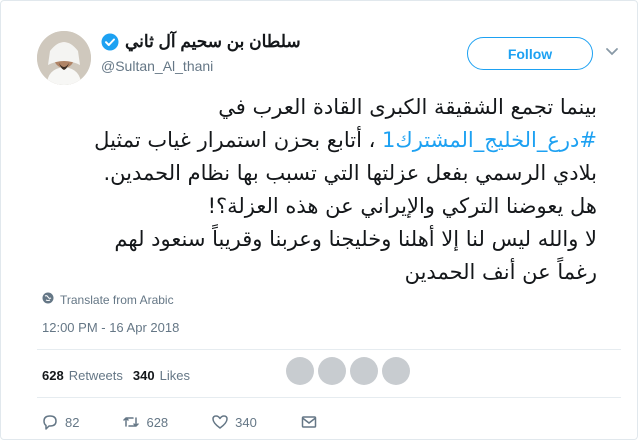 The image size is (638, 440). Describe the element at coordinates (50, 422) in the screenshot. I see `reply-icon` at that location.